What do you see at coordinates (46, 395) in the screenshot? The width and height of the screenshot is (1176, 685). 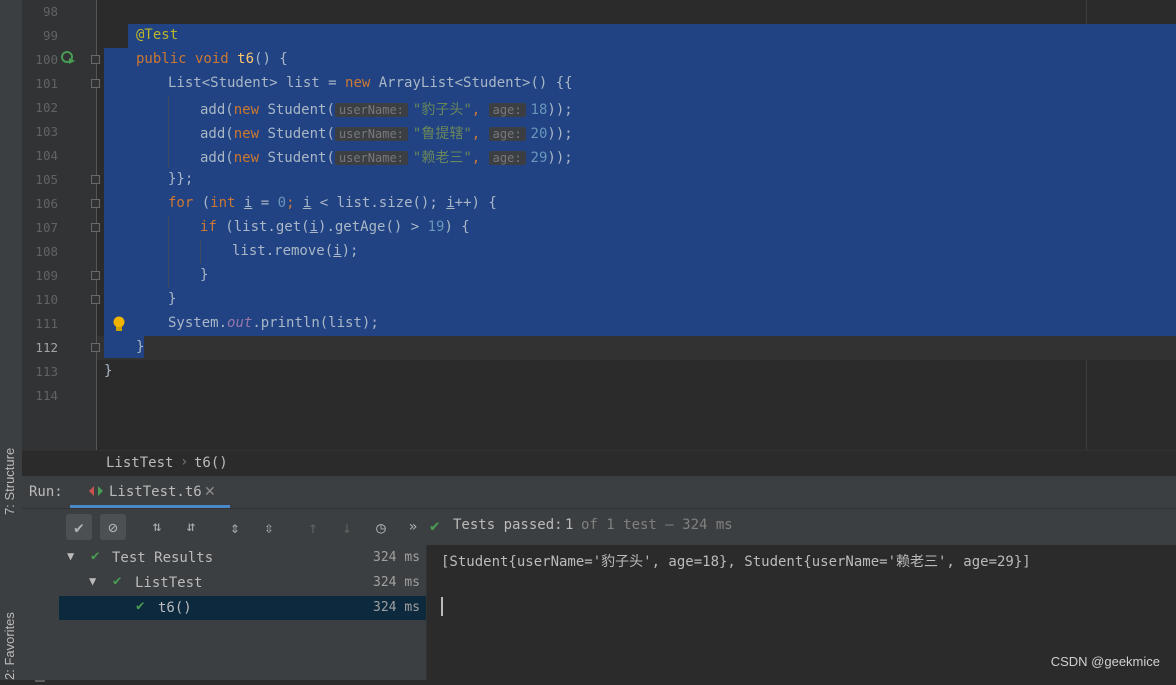 I see `line-number: 114` at bounding box center [46, 395].